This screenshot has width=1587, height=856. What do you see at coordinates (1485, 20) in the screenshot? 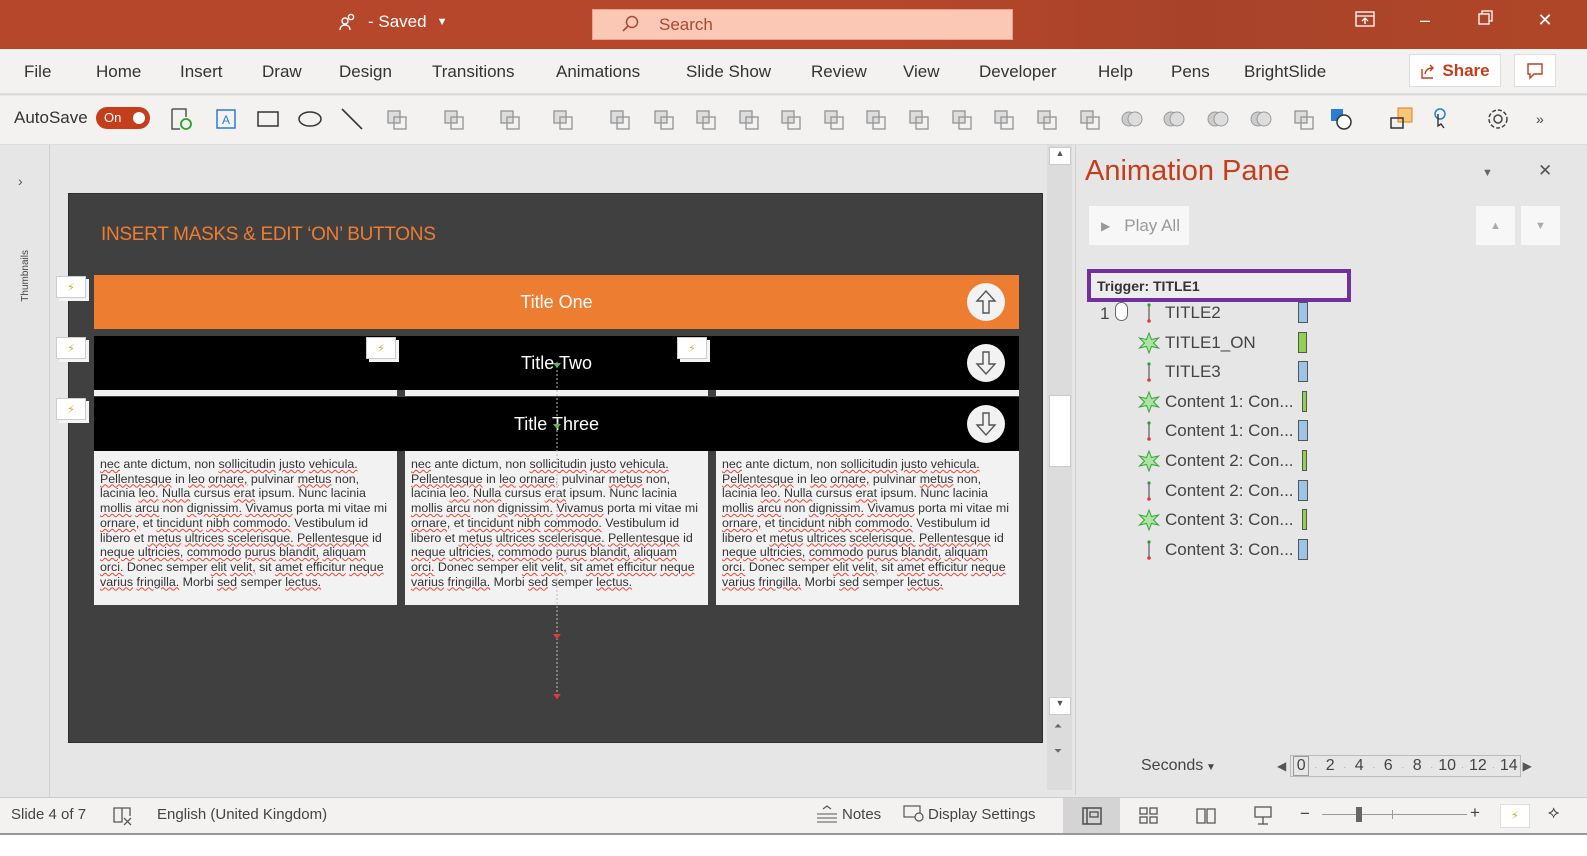
I see `restore-button` at bounding box center [1485, 20].